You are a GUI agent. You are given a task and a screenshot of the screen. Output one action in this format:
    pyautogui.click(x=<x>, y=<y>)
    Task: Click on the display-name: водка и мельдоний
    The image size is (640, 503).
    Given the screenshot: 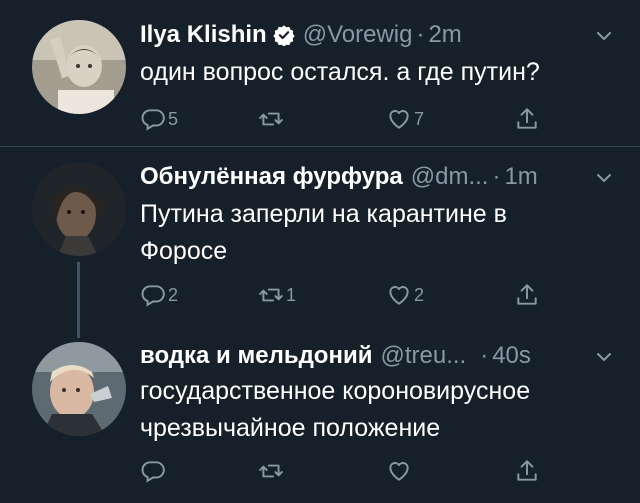 What is the action you would take?
    pyautogui.click(x=256, y=356)
    